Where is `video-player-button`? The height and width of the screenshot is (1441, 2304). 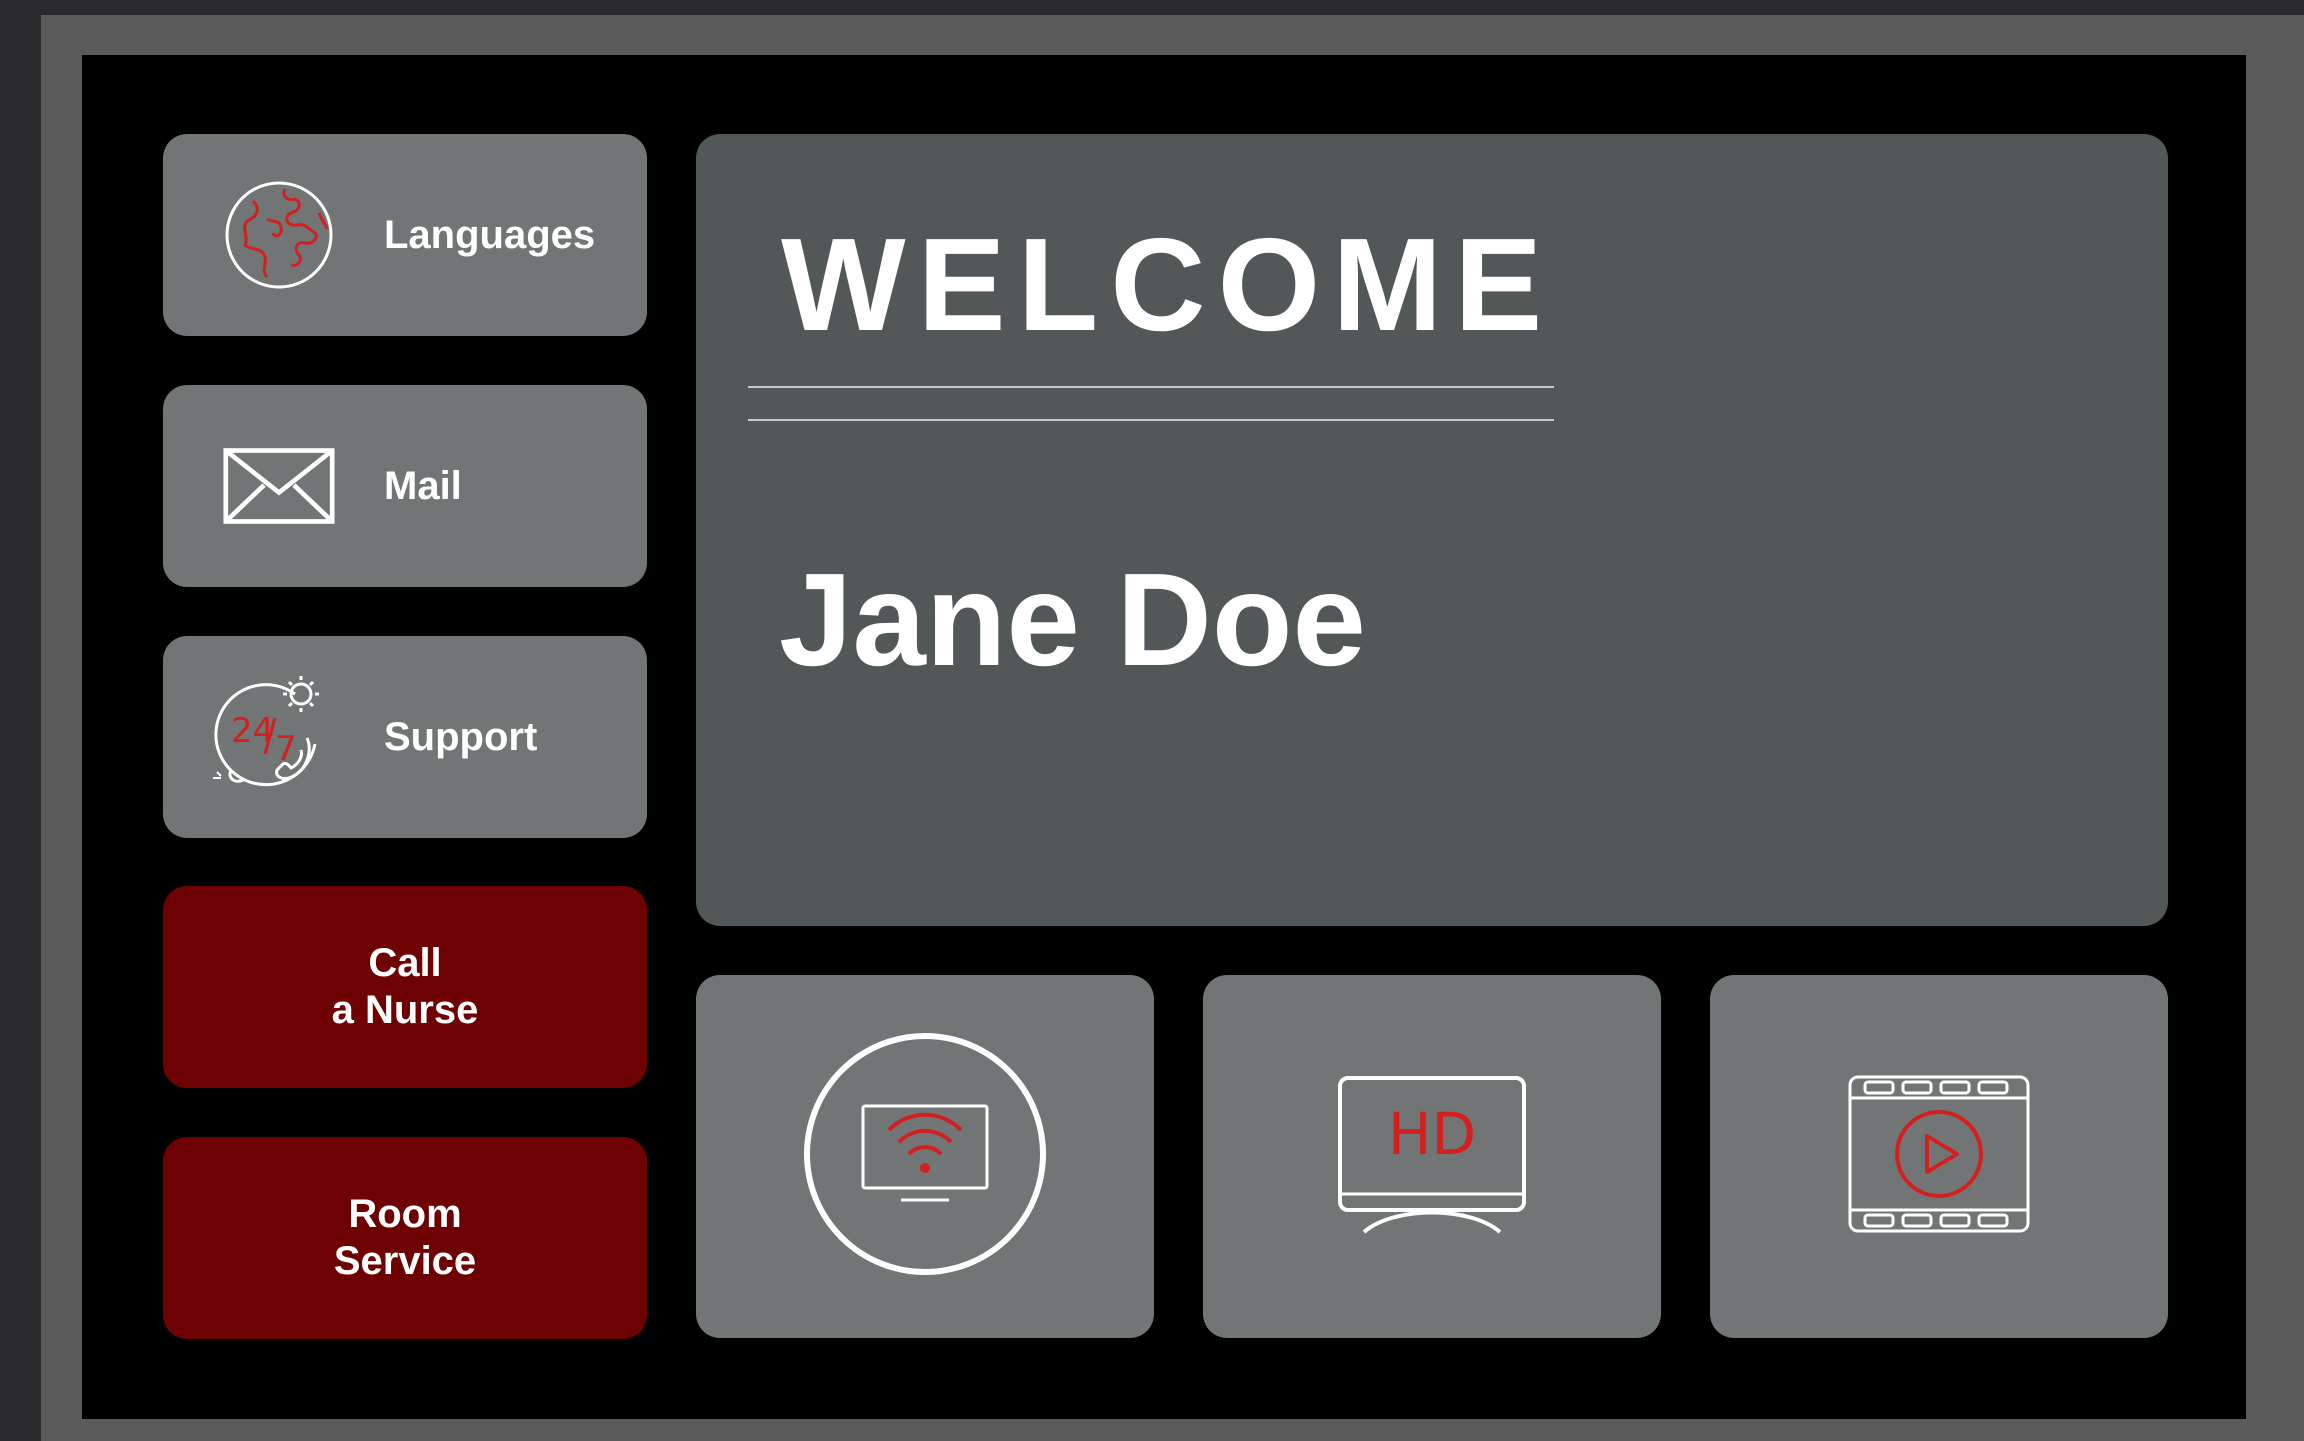 video-player-button is located at coordinates (1939, 1156).